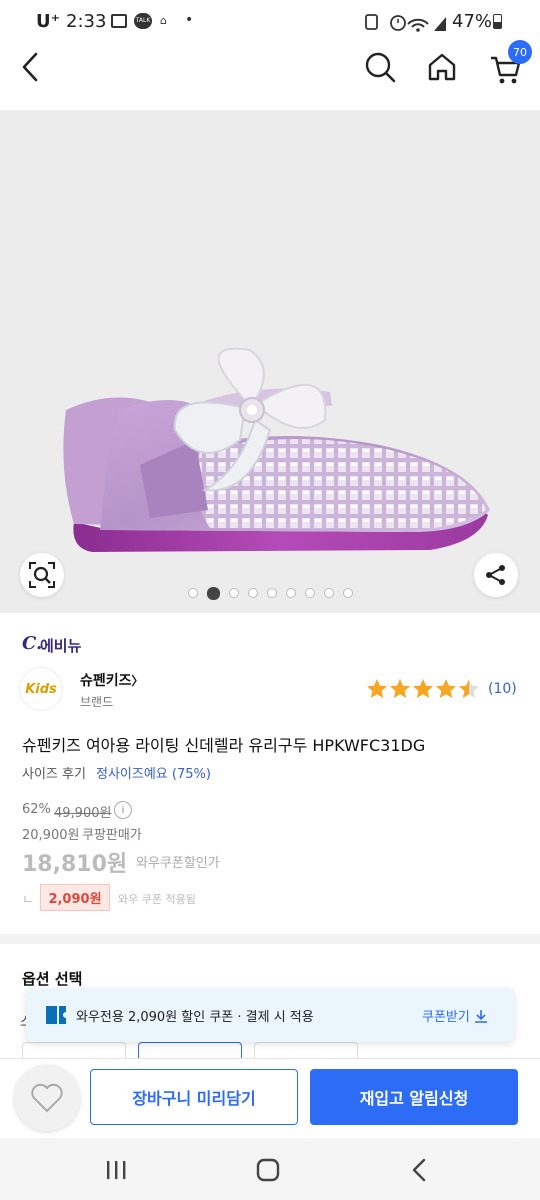  What do you see at coordinates (106, 681) in the screenshot?
I see `brand-name: 슈펜키즈` at bounding box center [106, 681].